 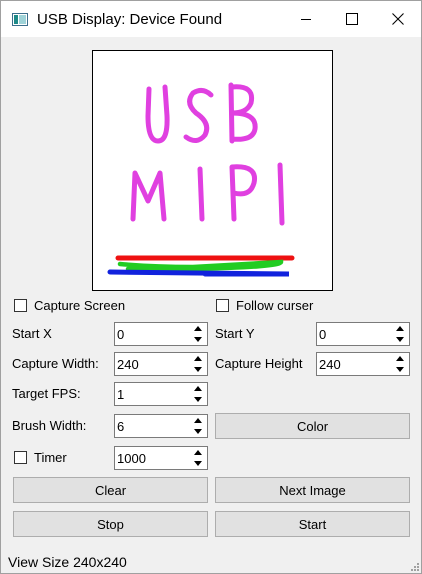 I want to click on timer-input, so click(x=153, y=458).